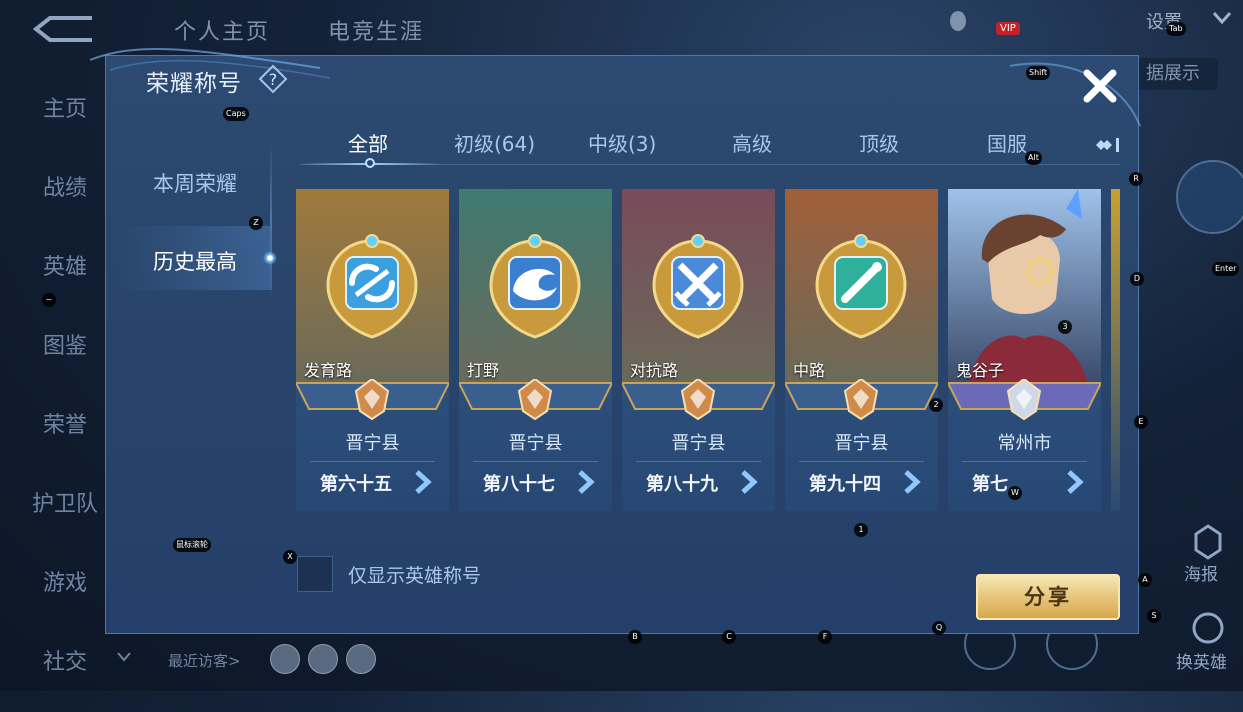 The image size is (1243, 712). Describe the element at coordinates (861, 530) in the screenshot. I see `key-hint-1: 1` at that location.